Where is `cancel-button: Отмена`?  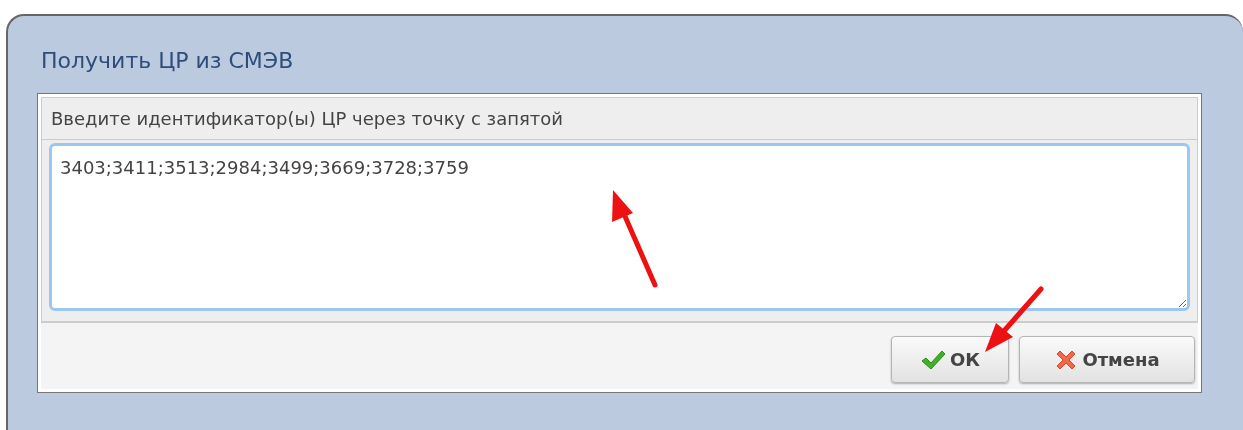
cancel-button: Отмена is located at coordinates (1107, 359).